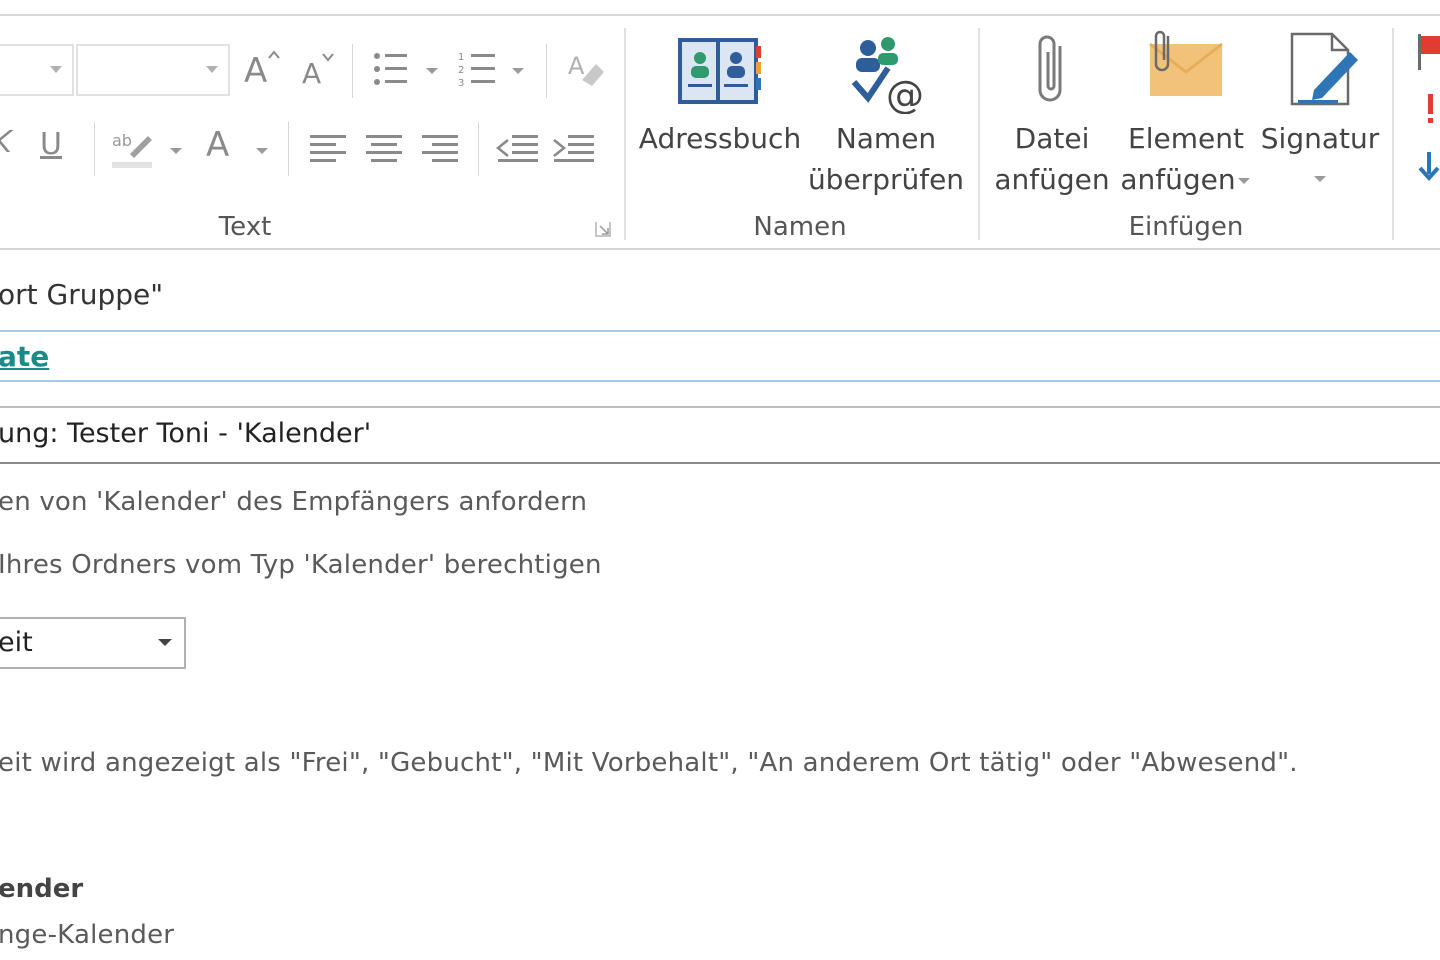 The width and height of the screenshot is (1440, 960). Describe the element at coordinates (886, 138) in the screenshot. I see `check-names-label-line1: Namen` at that location.